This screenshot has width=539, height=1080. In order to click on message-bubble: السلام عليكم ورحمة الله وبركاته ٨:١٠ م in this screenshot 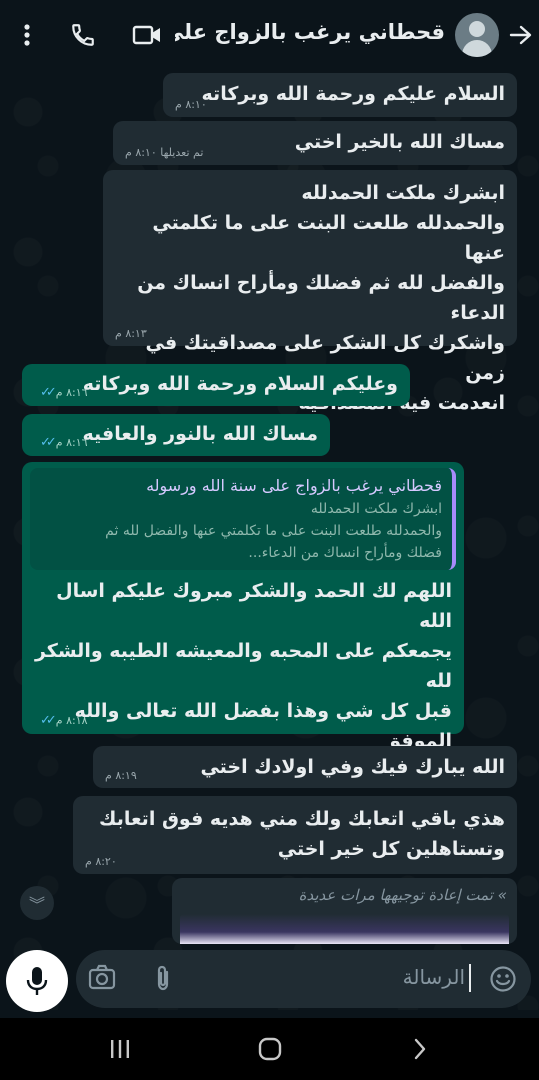, I will do `click(340, 95)`.